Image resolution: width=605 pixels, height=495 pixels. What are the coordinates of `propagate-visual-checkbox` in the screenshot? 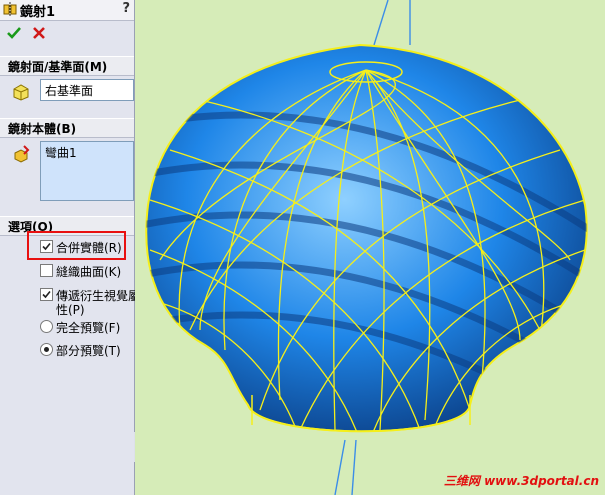 It's located at (46, 294).